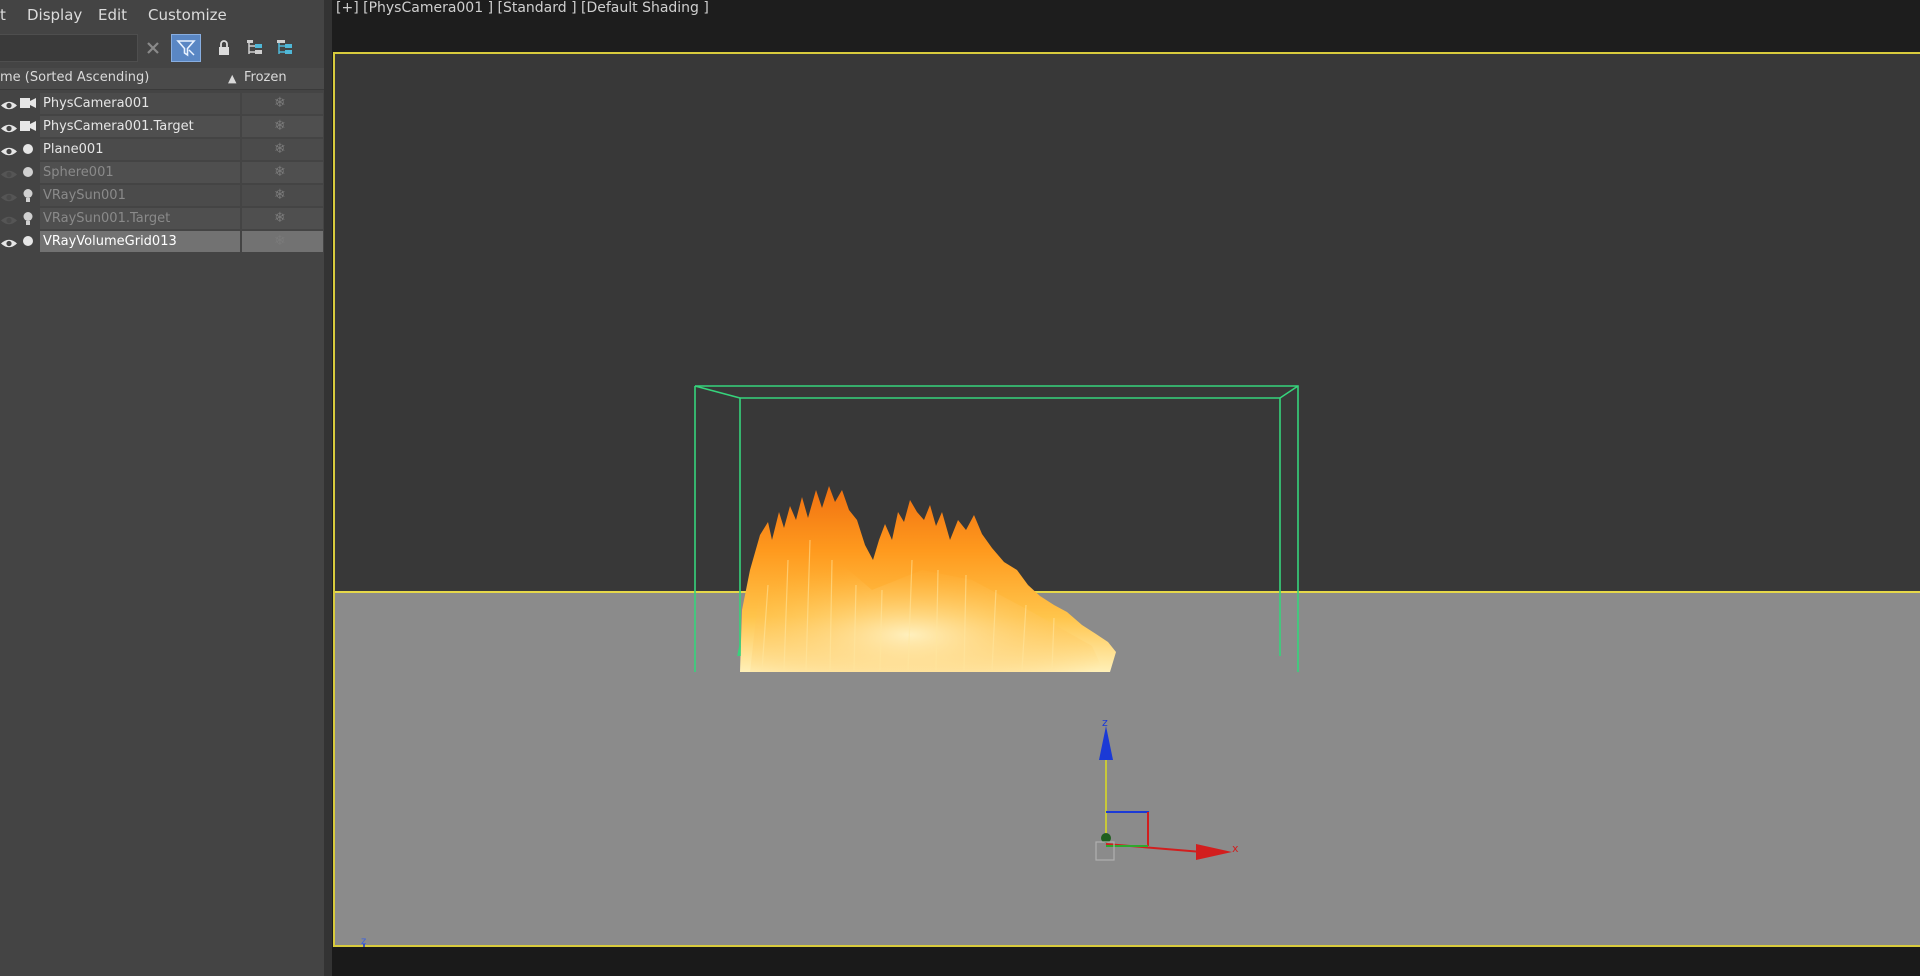  I want to click on object-name: Plane001, so click(73, 149).